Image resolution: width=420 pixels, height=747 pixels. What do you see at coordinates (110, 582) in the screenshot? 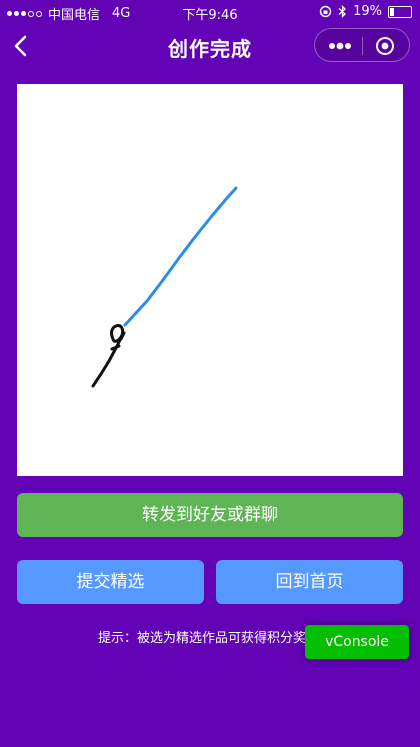
I see `submit-featured-button: 提交精选` at bounding box center [110, 582].